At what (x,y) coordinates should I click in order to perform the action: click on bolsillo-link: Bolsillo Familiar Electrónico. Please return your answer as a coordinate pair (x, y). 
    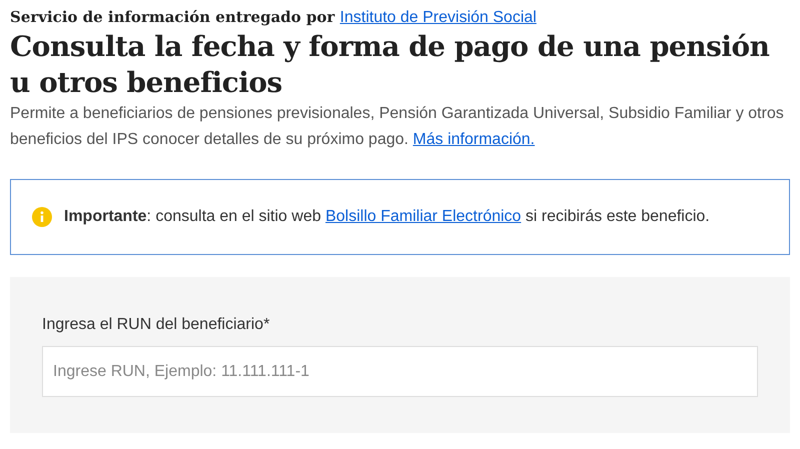
    Looking at the image, I should click on (423, 216).